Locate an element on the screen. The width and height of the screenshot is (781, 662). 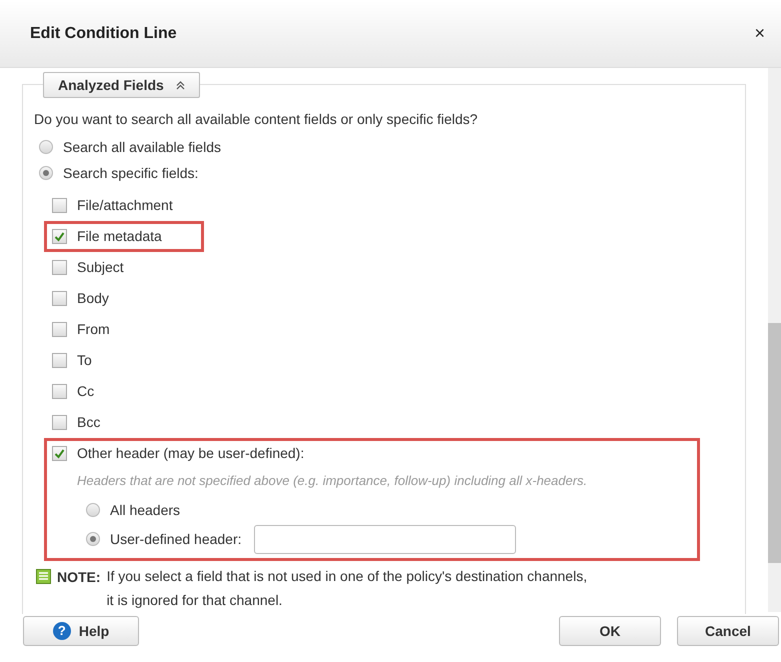
field-label: Body is located at coordinates (93, 298).